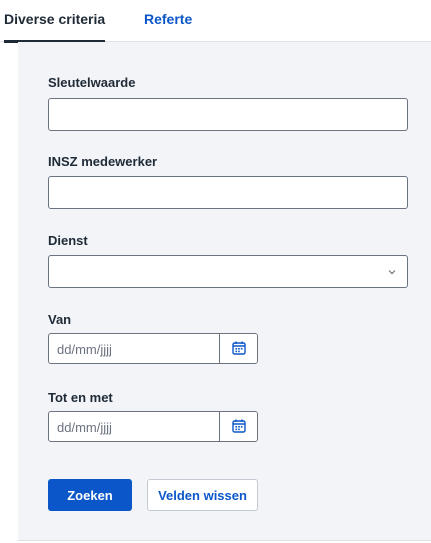 Image resolution: width=431 pixels, height=543 pixels. I want to click on service-select, so click(228, 271).